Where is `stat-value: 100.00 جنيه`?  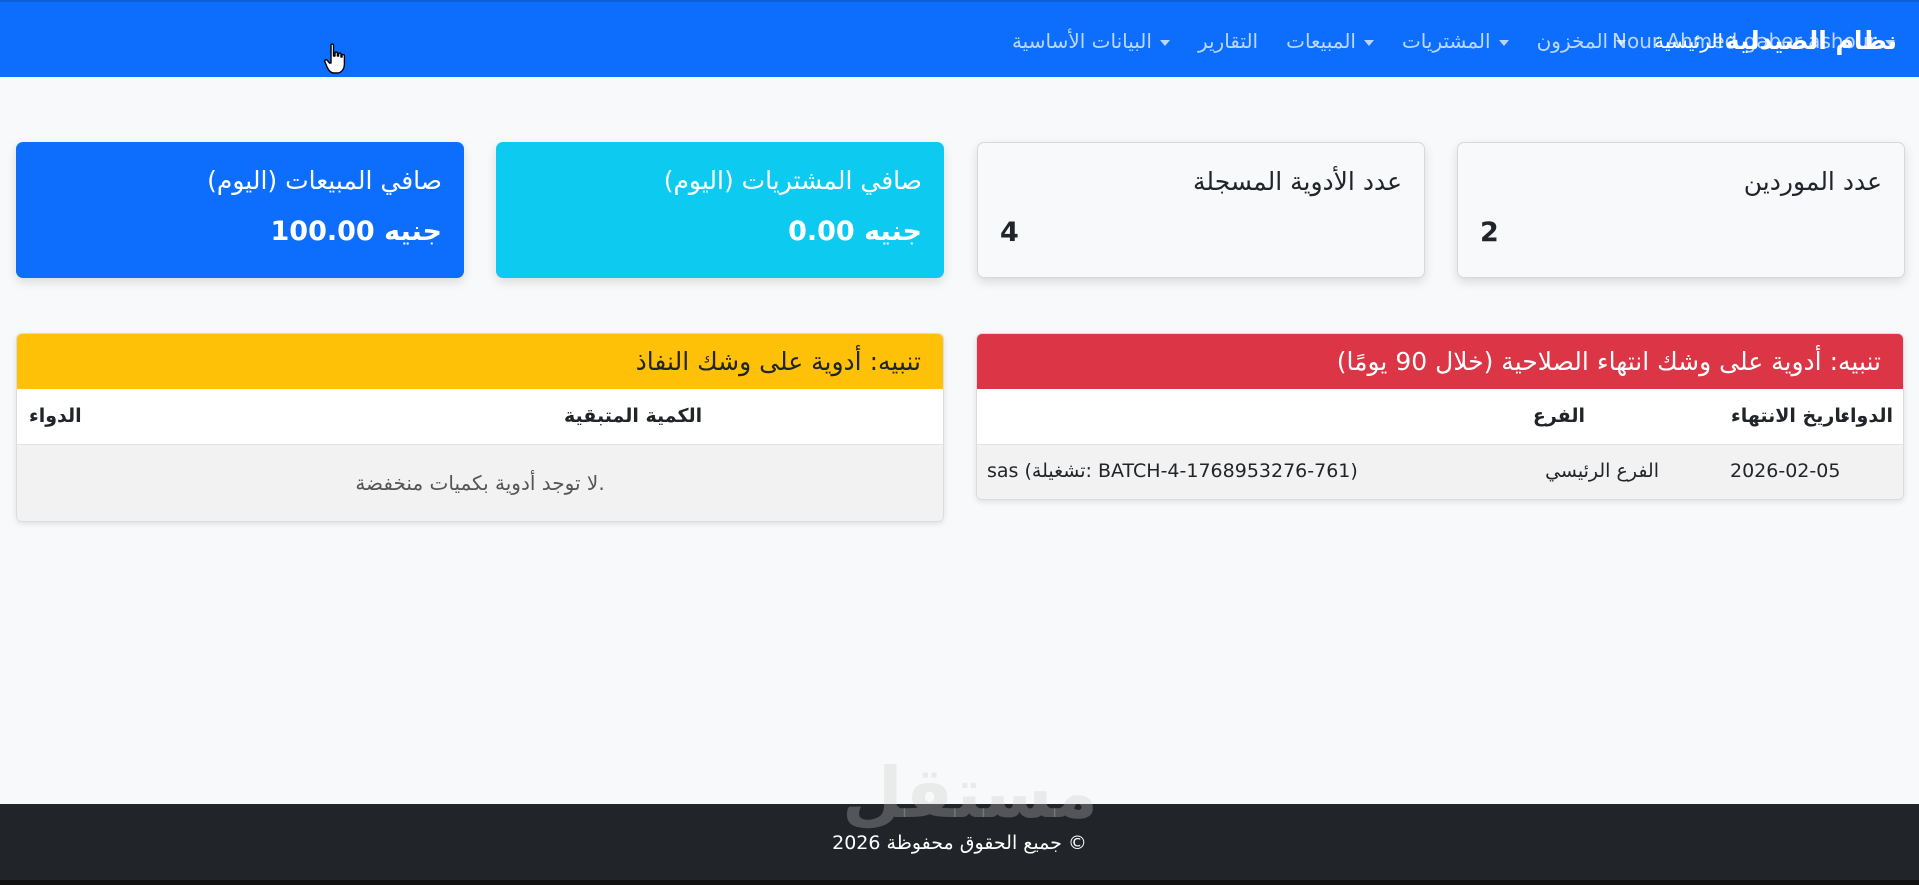
stat-value: 100.00 جنيه is located at coordinates (356, 231).